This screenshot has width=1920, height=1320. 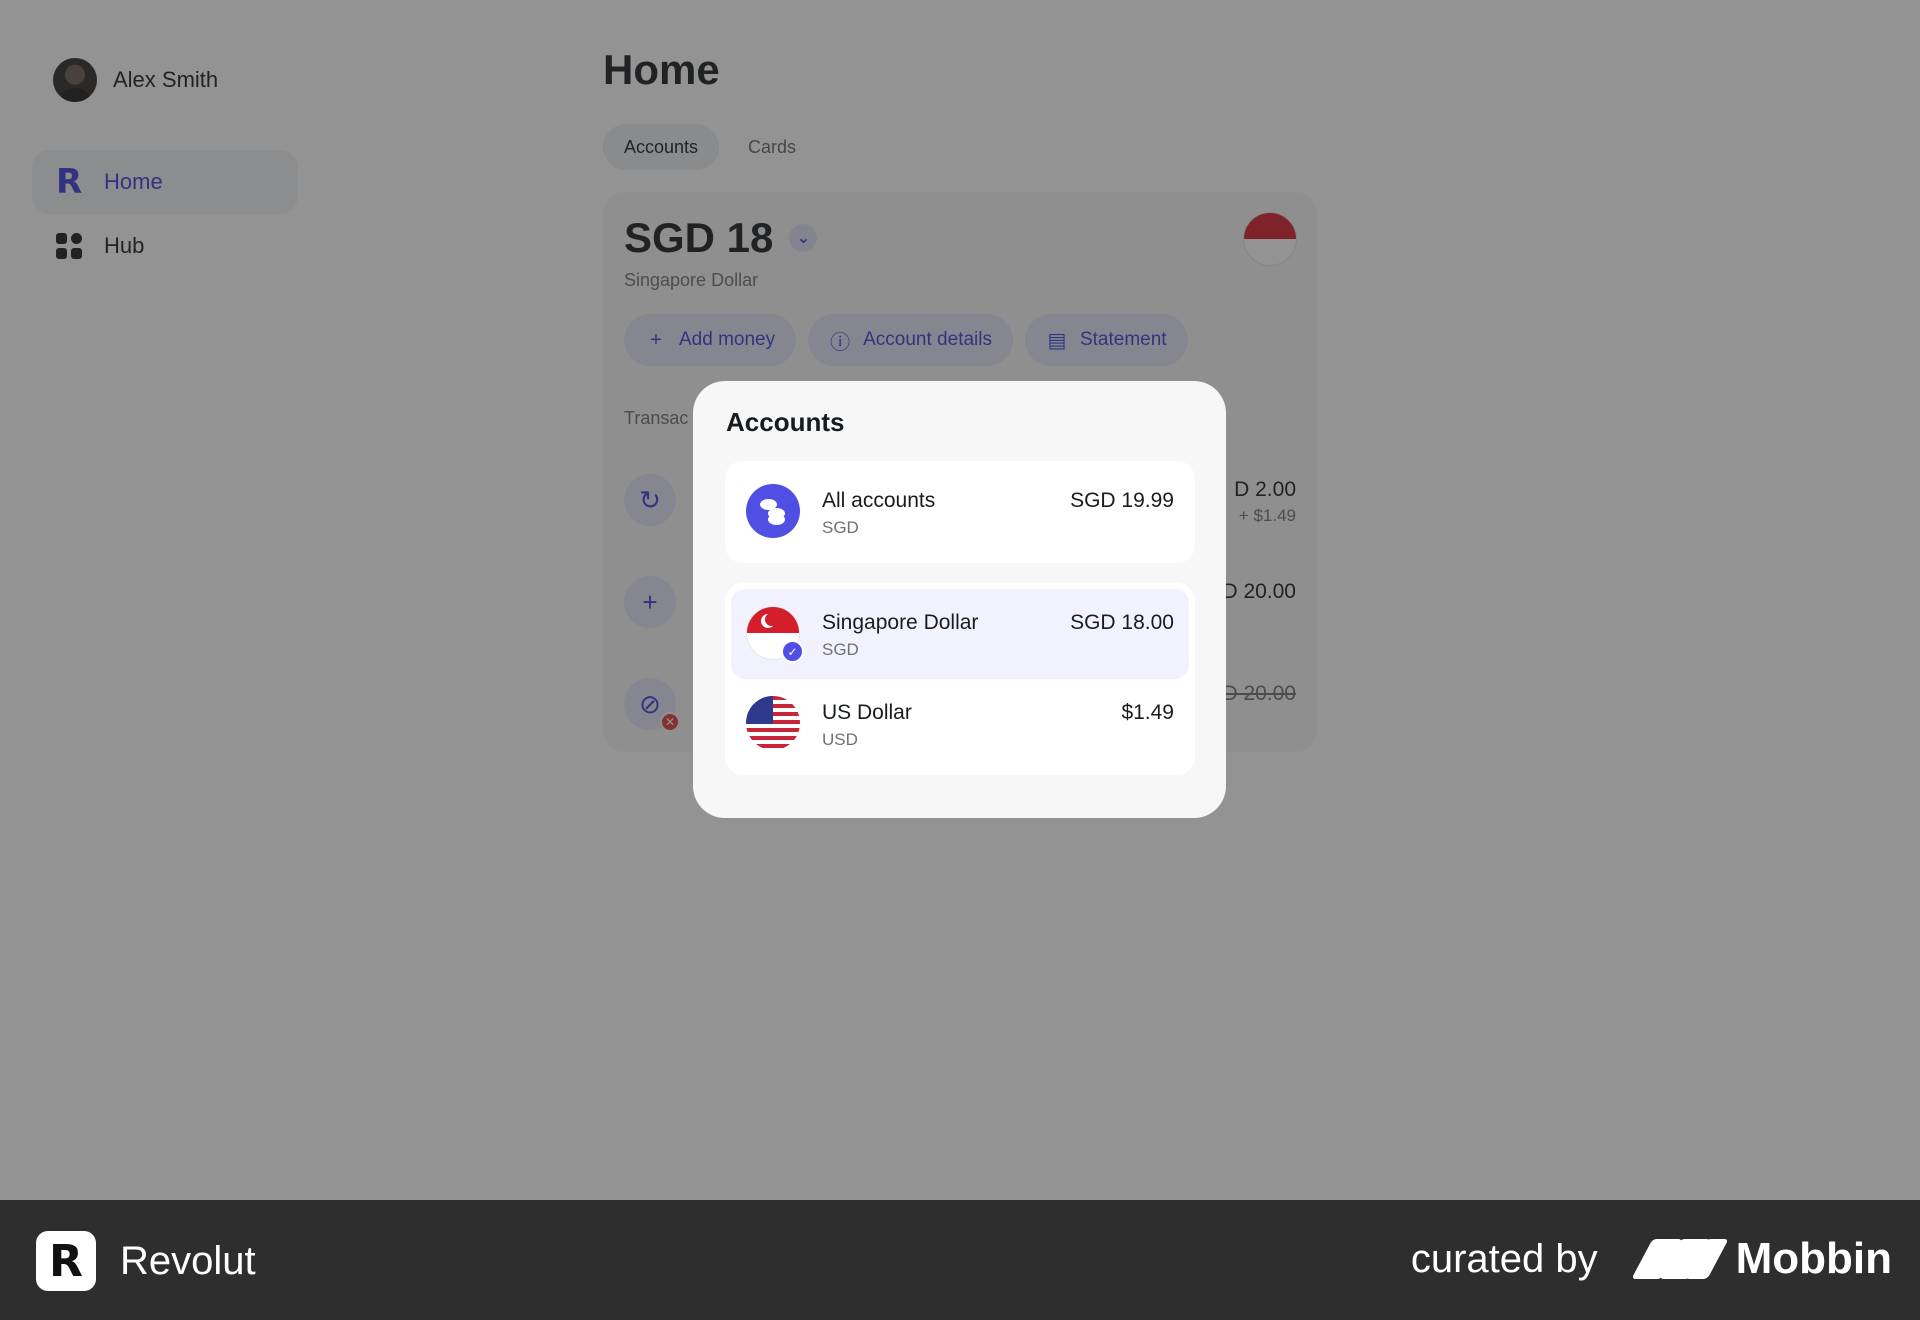 I want to click on revolut-logo-icon: R, so click(x=66, y=1261).